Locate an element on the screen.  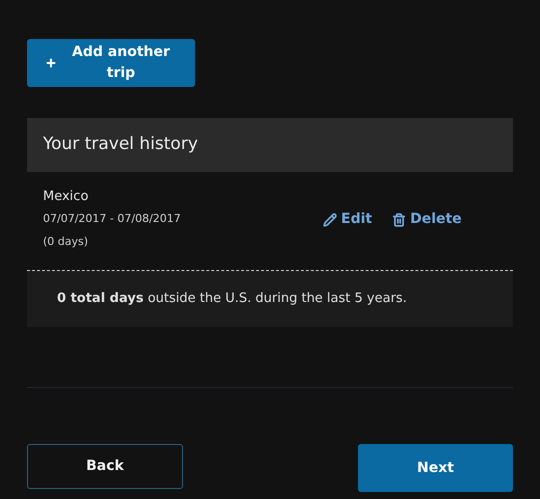
delete-link: Delete is located at coordinates (427, 219).